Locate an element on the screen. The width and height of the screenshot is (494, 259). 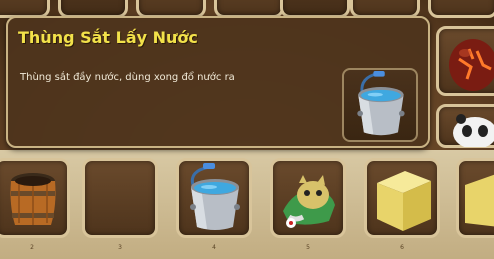
item-description: Thùng sắt đầy nước, dùng xong đổ nước ra is located at coordinates (127, 77).